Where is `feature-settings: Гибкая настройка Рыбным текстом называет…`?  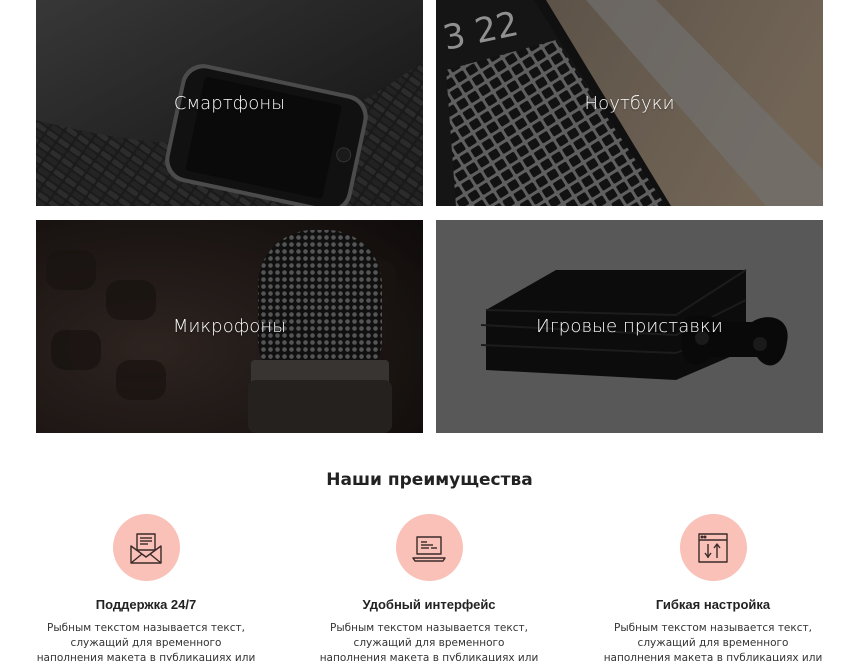
feature-settings: Гибкая настройка Рыбным текстом называет… is located at coordinates (713, 587).